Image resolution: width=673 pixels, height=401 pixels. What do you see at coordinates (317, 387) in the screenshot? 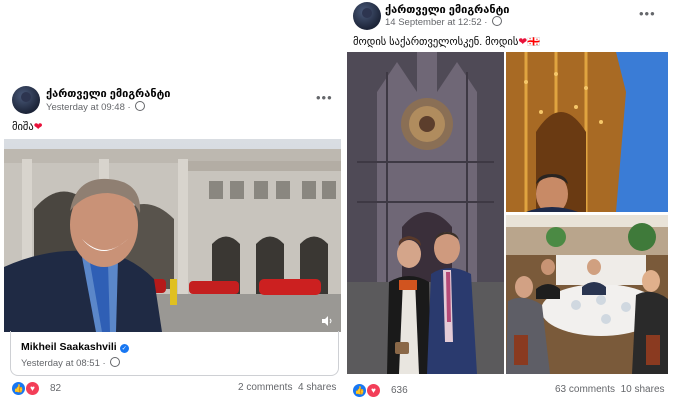
I see `left-post-shares-link: 4 shares` at bounding box center [317, 387].